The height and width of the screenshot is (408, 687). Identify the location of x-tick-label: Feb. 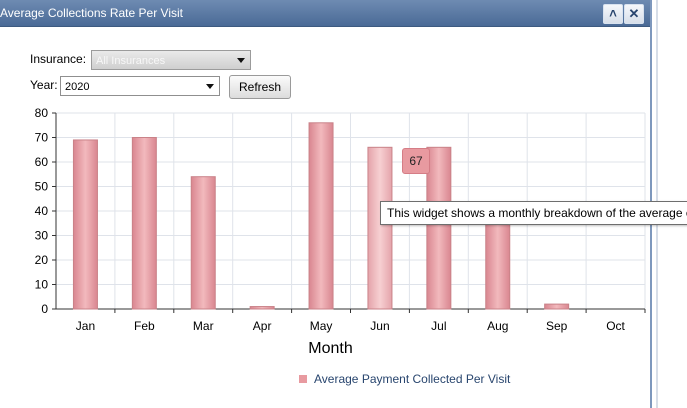
(144, 326).